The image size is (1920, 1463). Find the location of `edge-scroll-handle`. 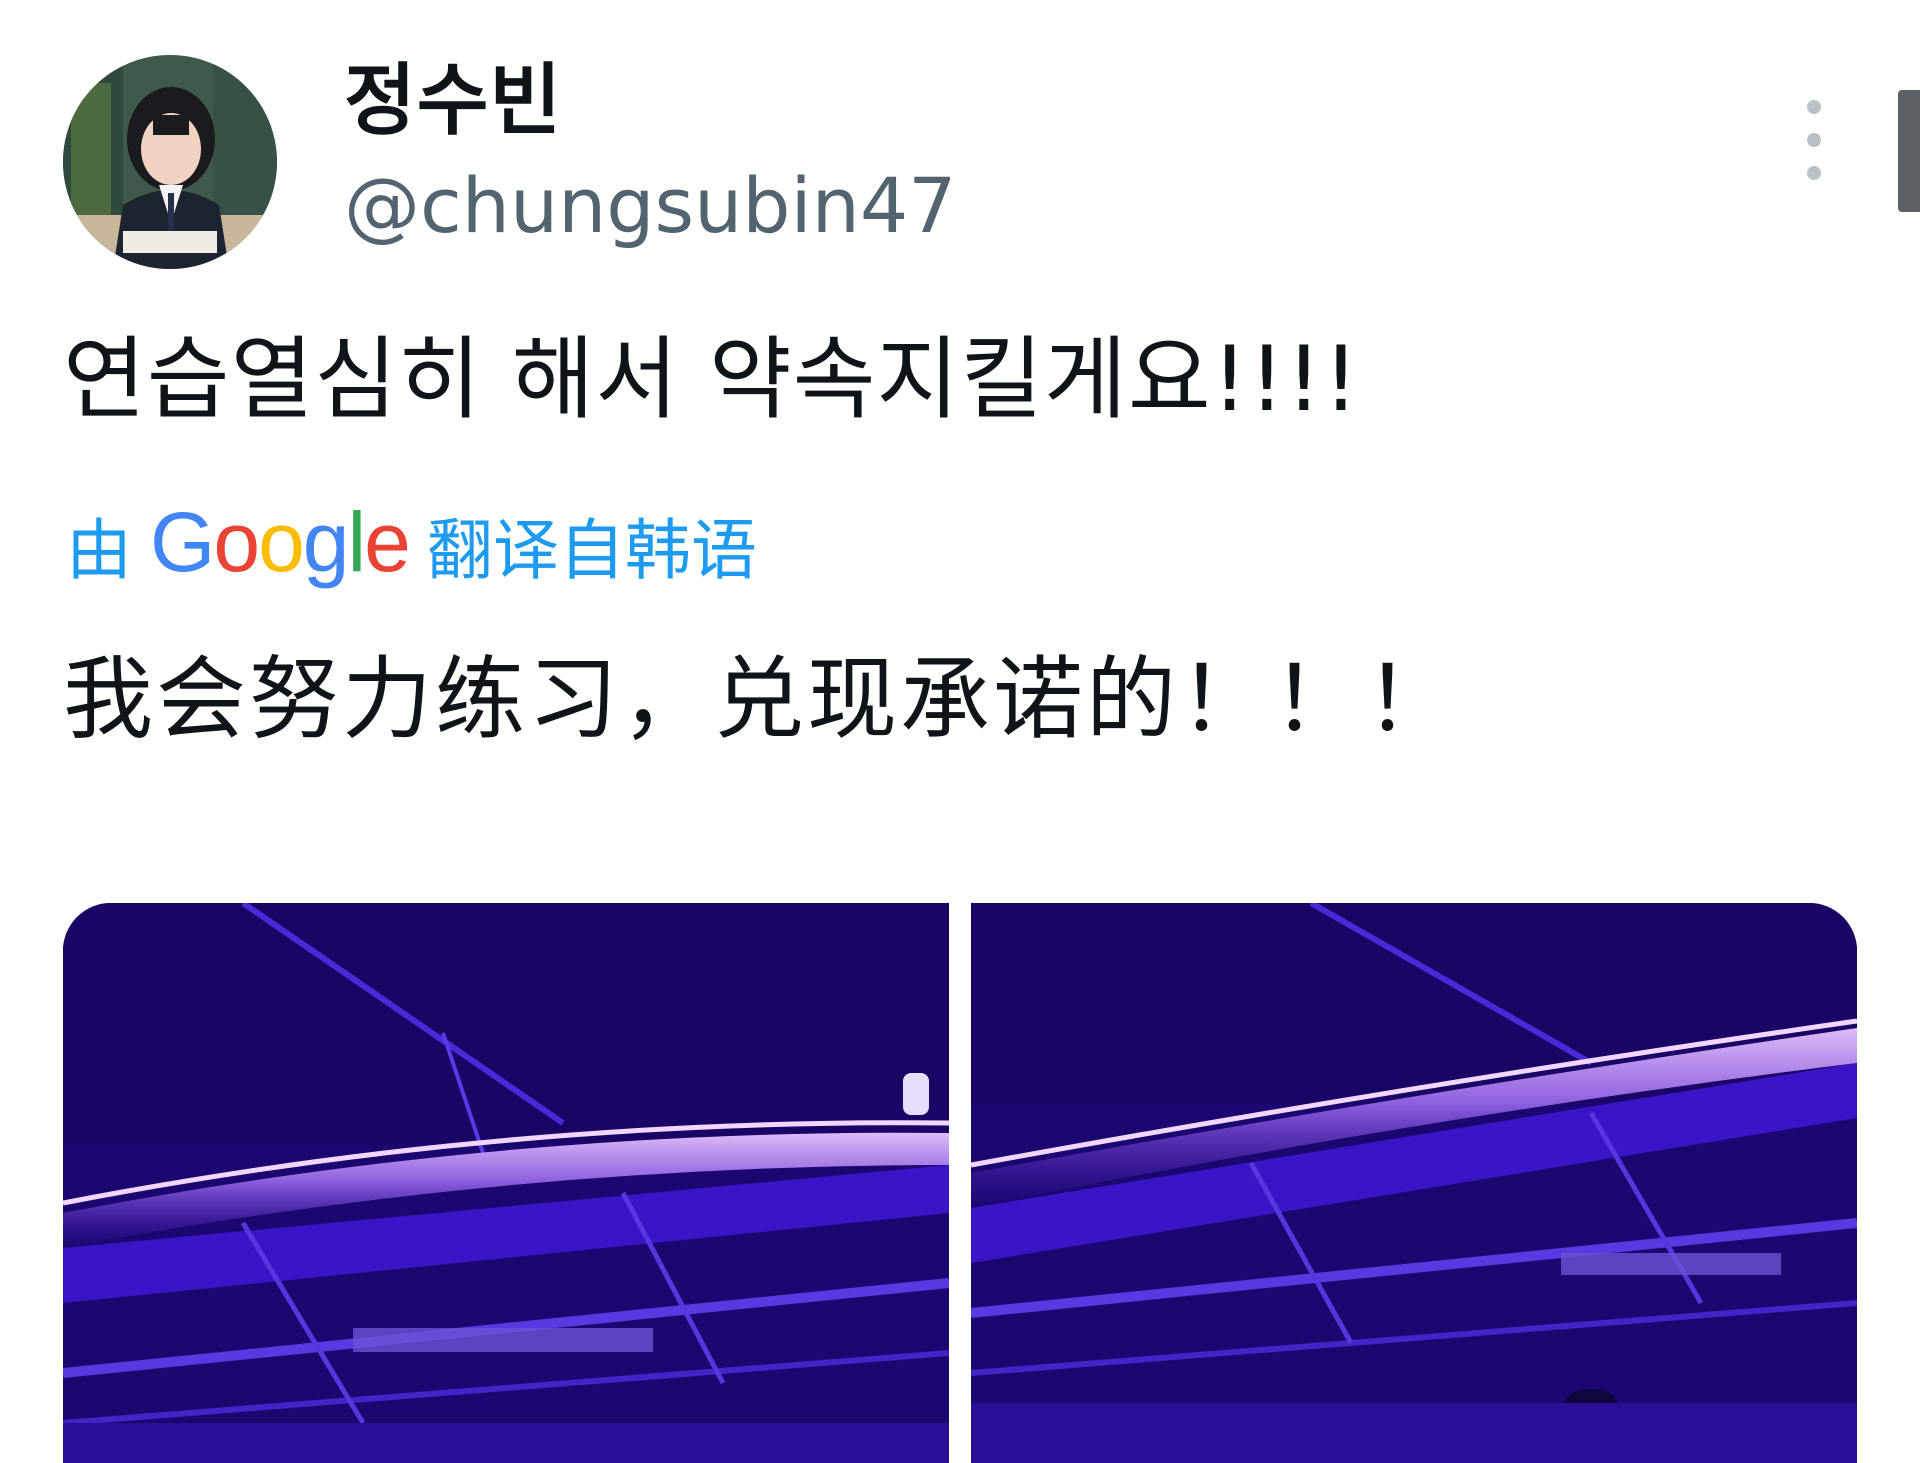

edge-scroll-handle is located at coordinates (1909, 151).